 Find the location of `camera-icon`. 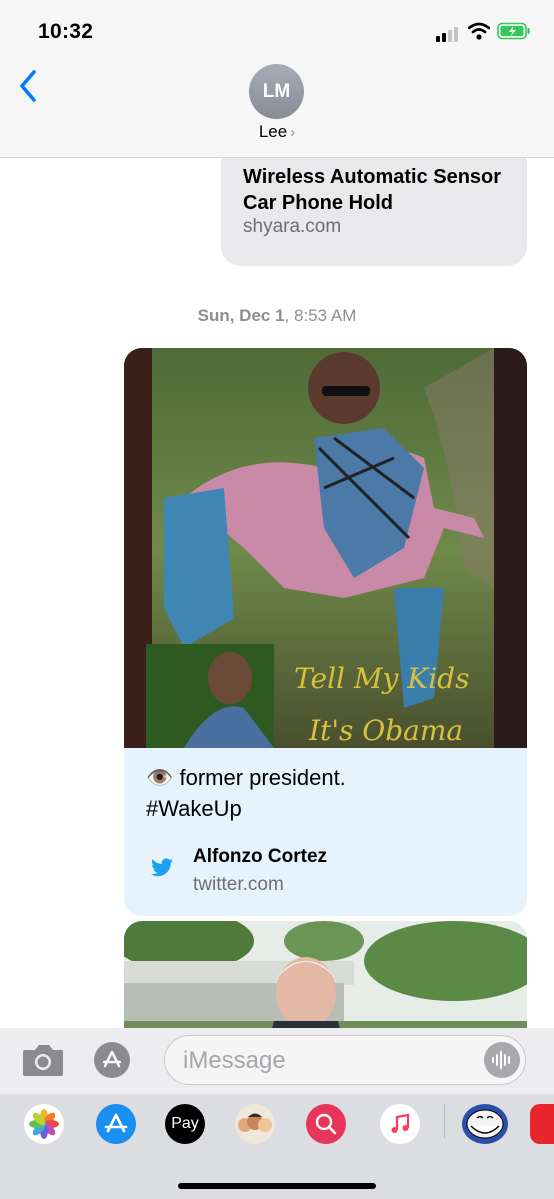

camera-icon is located at coordinates (43, 1060).